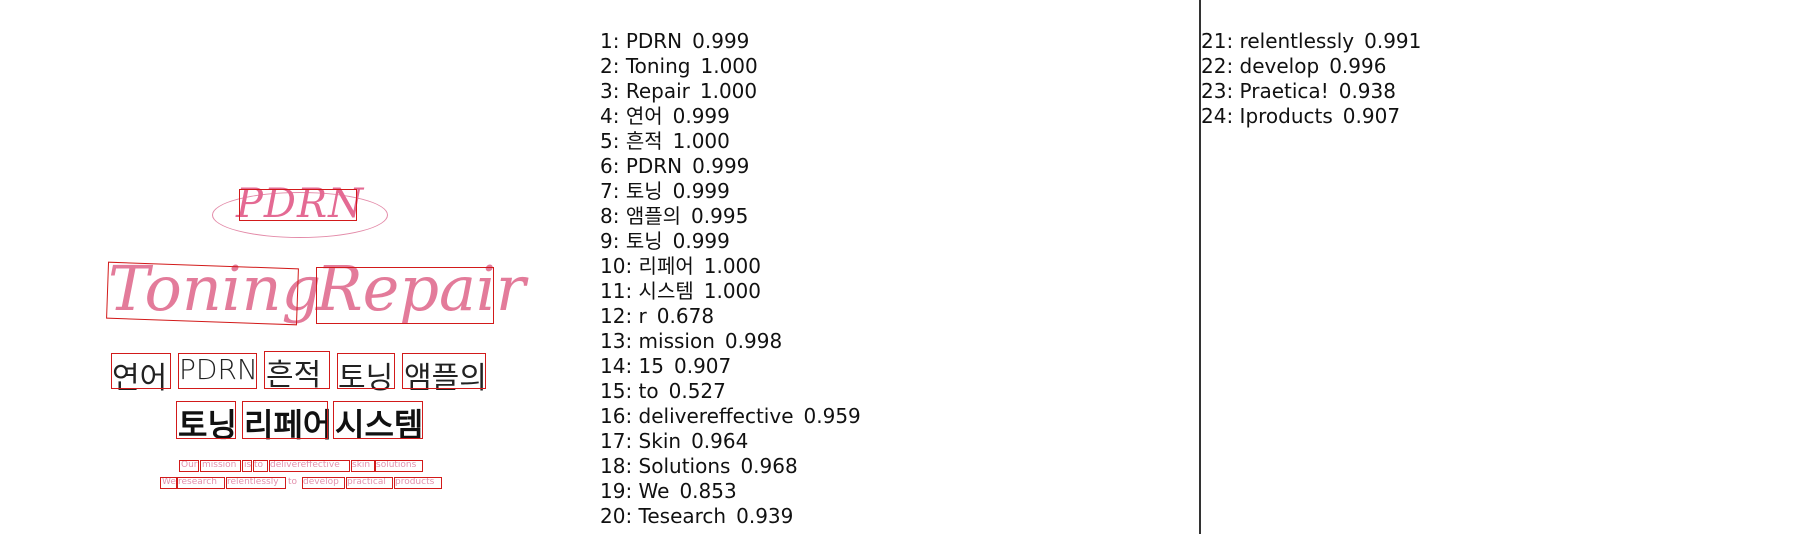 This screenshot has height=534, width=1800. I want to click on result-item: 7: 토닝 0.999, so click(730, 191).